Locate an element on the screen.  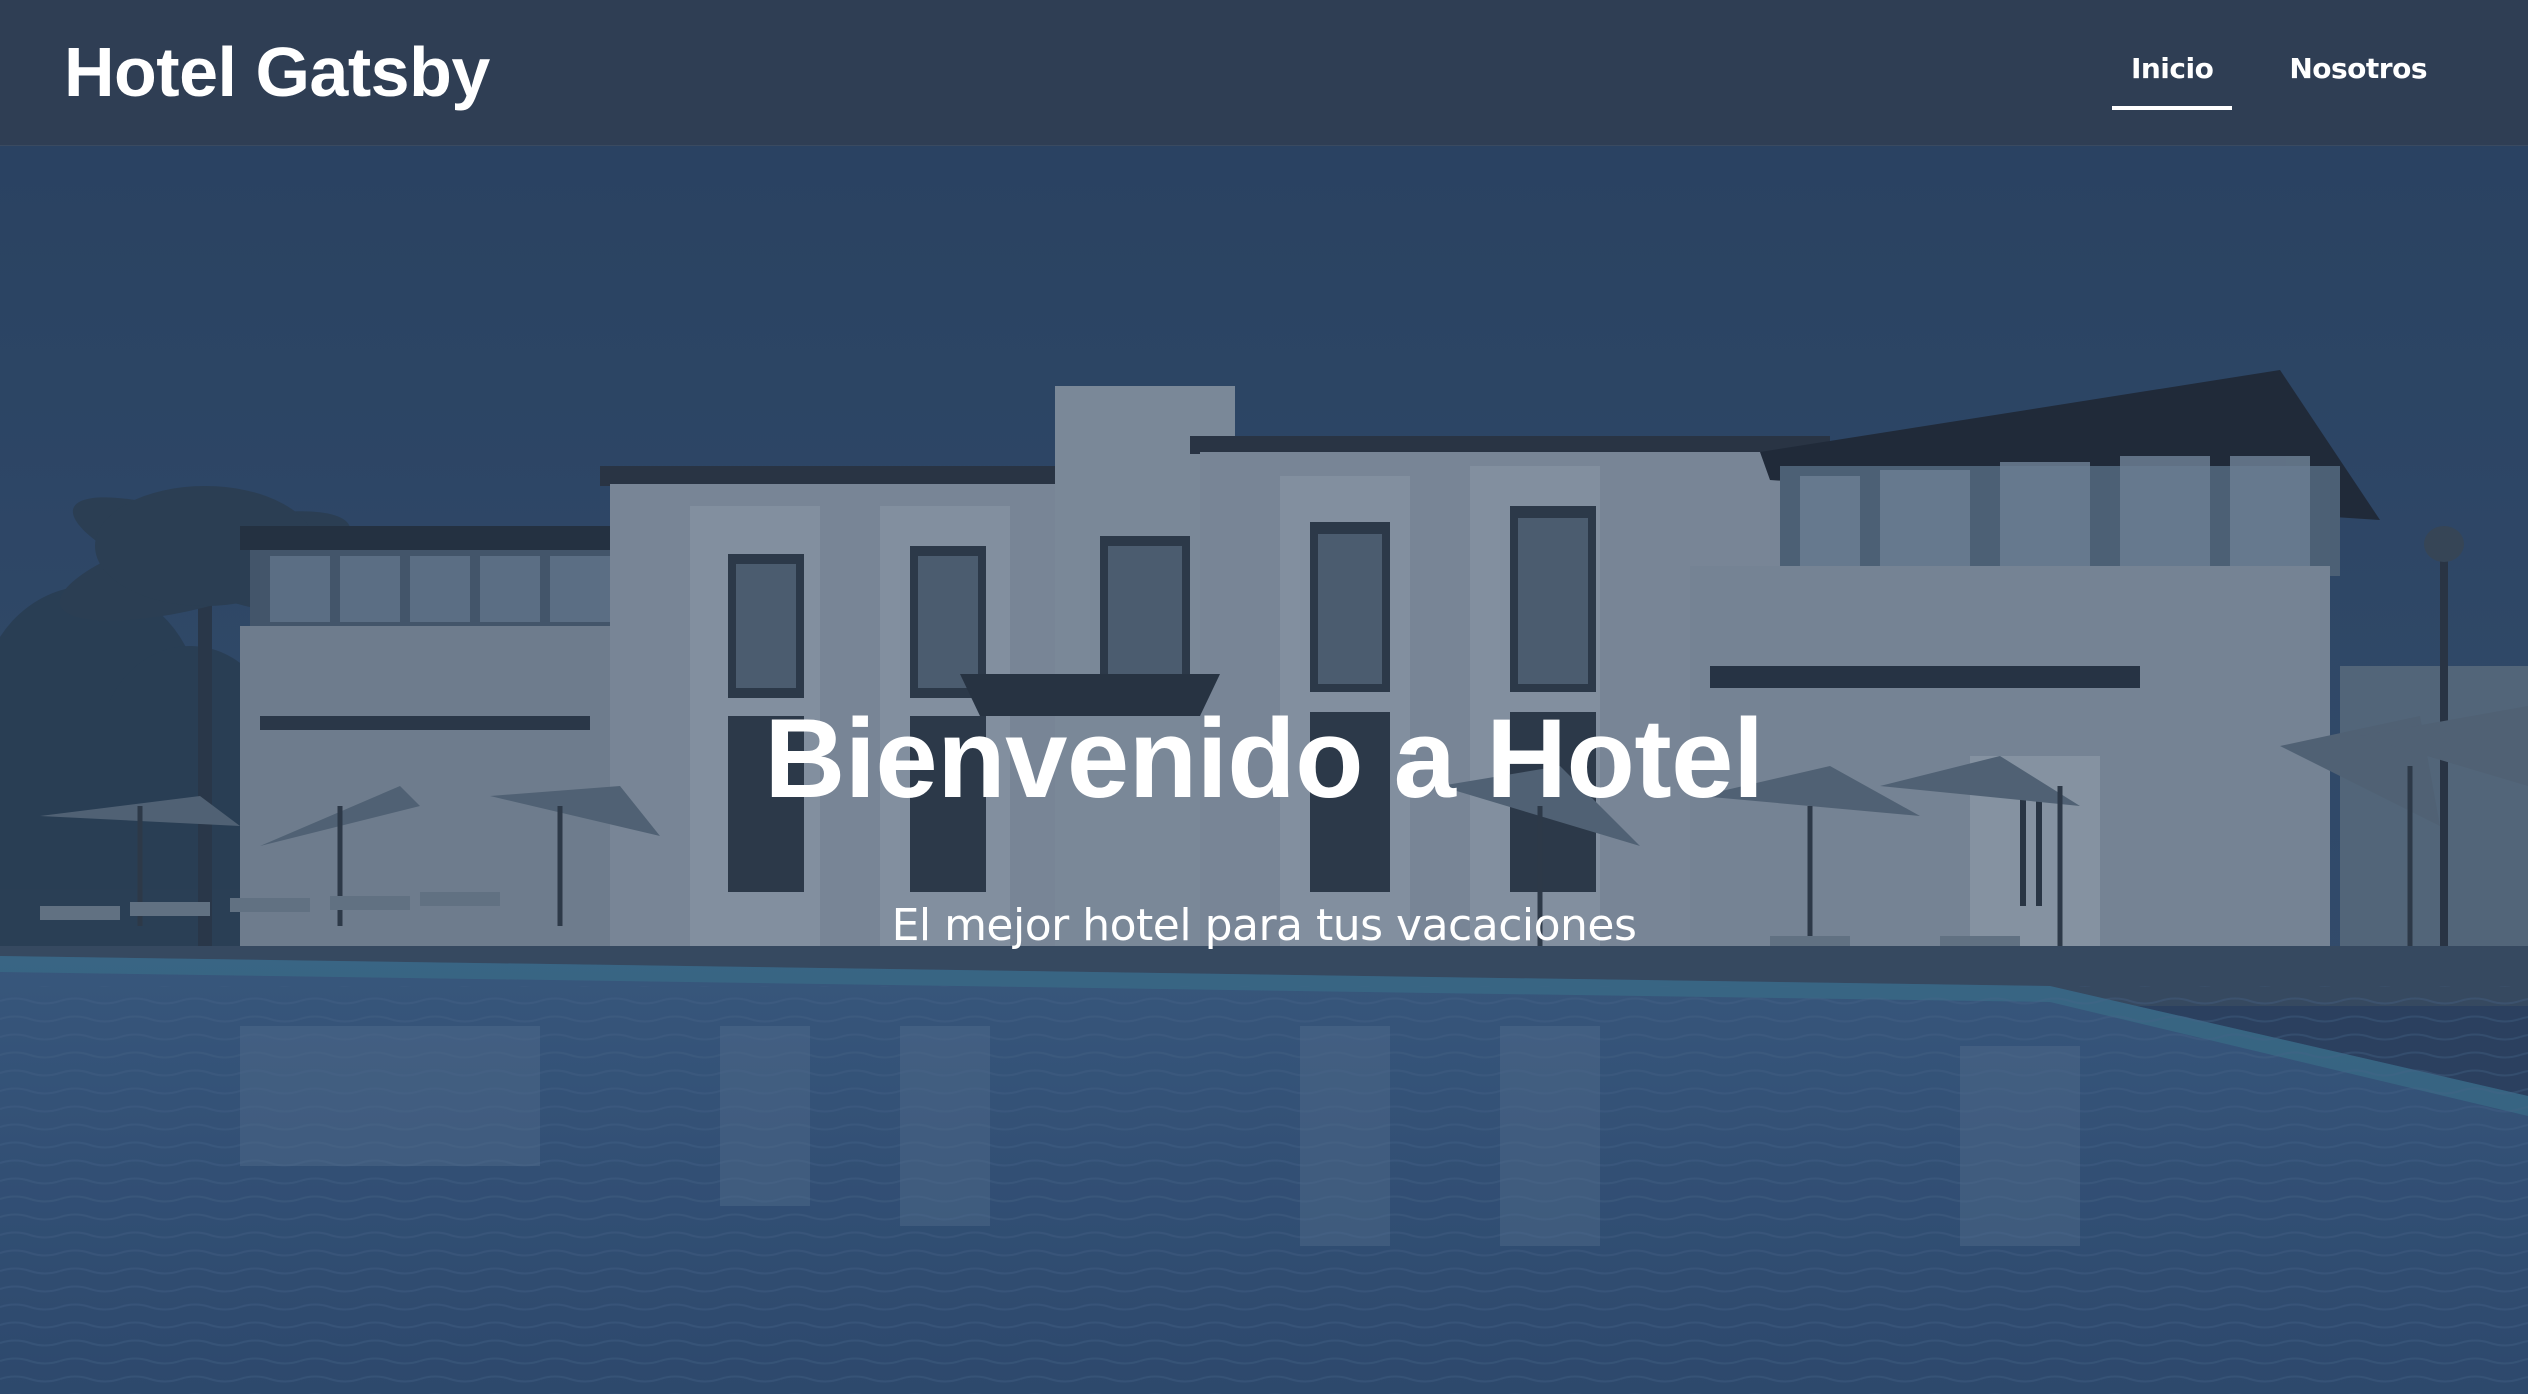
site-logo-link: Hotel Gatsby is located at coordinates (277, 72).